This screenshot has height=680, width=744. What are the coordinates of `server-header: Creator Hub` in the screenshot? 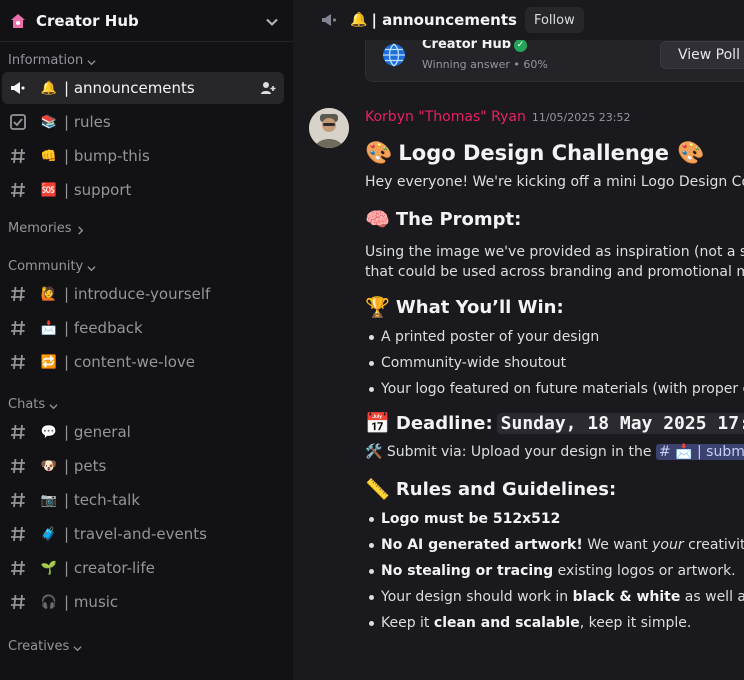 It's located at (146, 21).